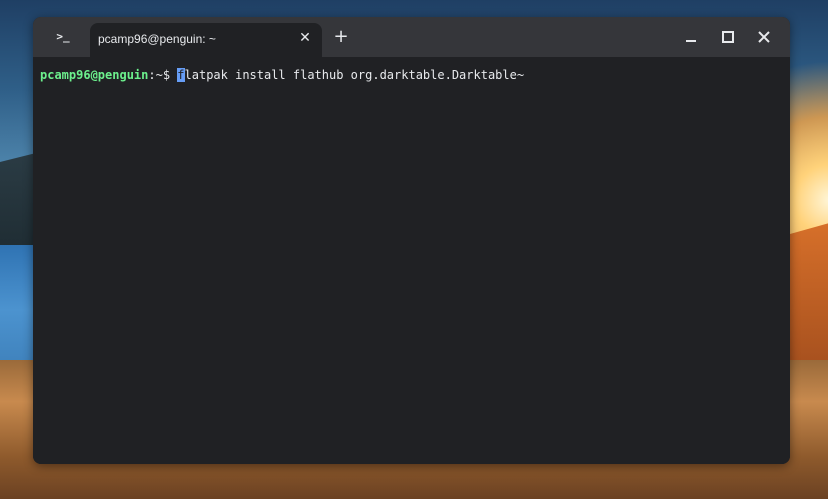 This screenshot has height=499, width=828. Describe the element at coordinates (157, 39) in the screenshot. I see `tab-title: pcamp96@penguin: ~` at that location.